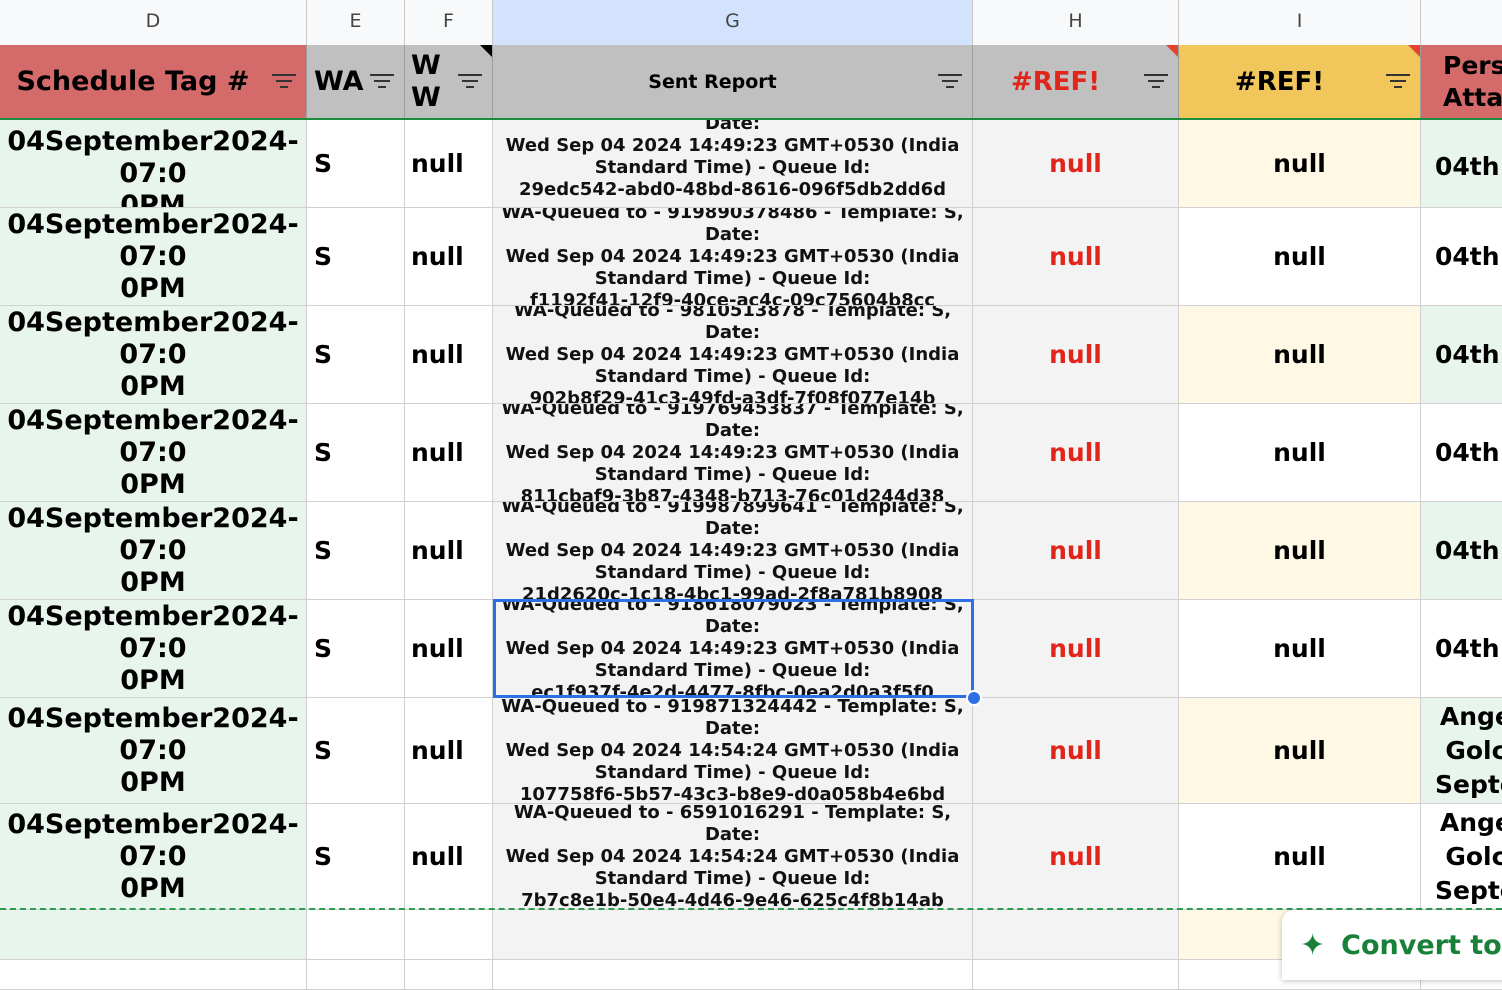  I want to click on header-sent-report: Sent Report, so click(733, 81).